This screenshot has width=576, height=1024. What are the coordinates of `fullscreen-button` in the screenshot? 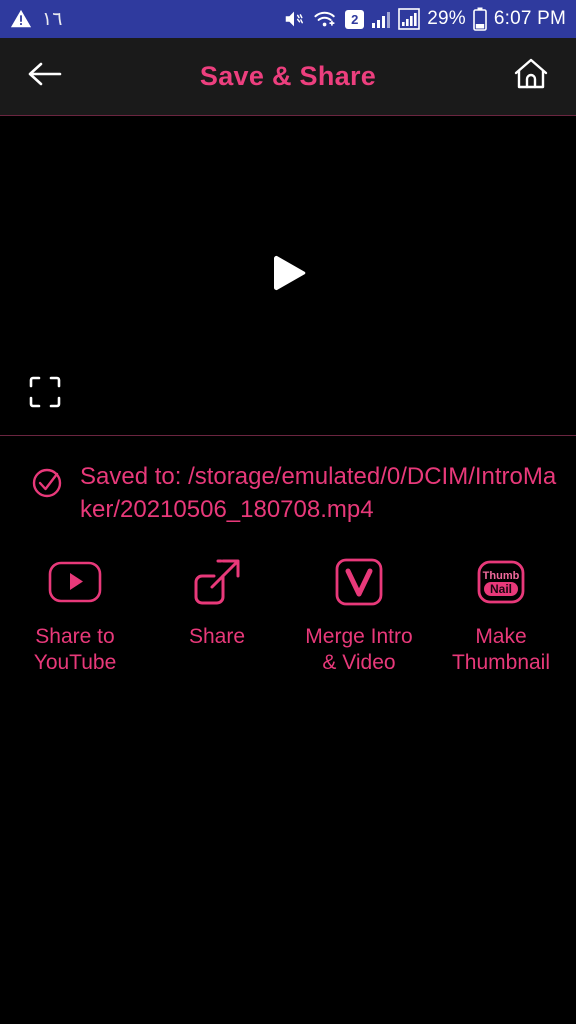 It's located at (47, 394).